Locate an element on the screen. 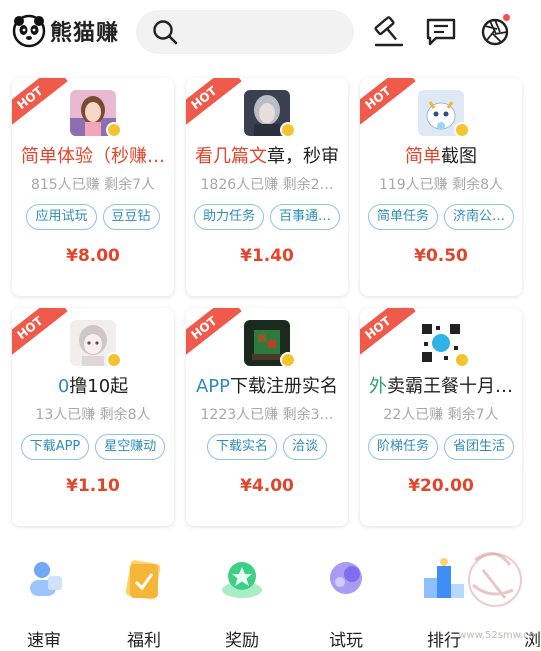  task-stats: 119人已赚 剩余8人 is located at coordinates (441, 185).